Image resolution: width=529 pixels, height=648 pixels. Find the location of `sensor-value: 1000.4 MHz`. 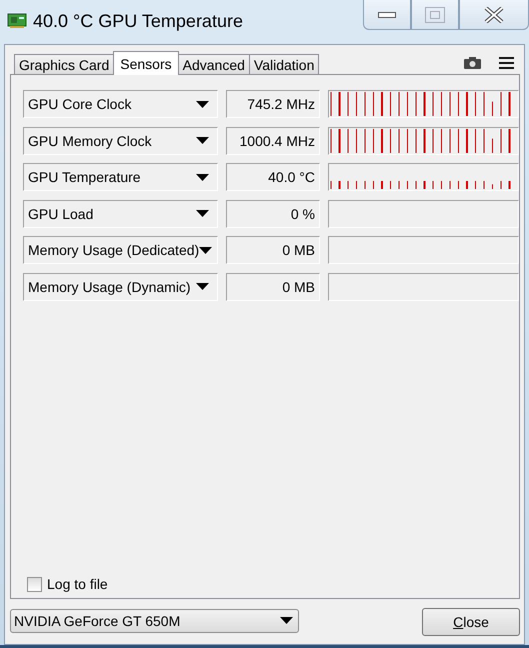

sensor-value: 1000.4 MHz is located at coordinates (273, 140).